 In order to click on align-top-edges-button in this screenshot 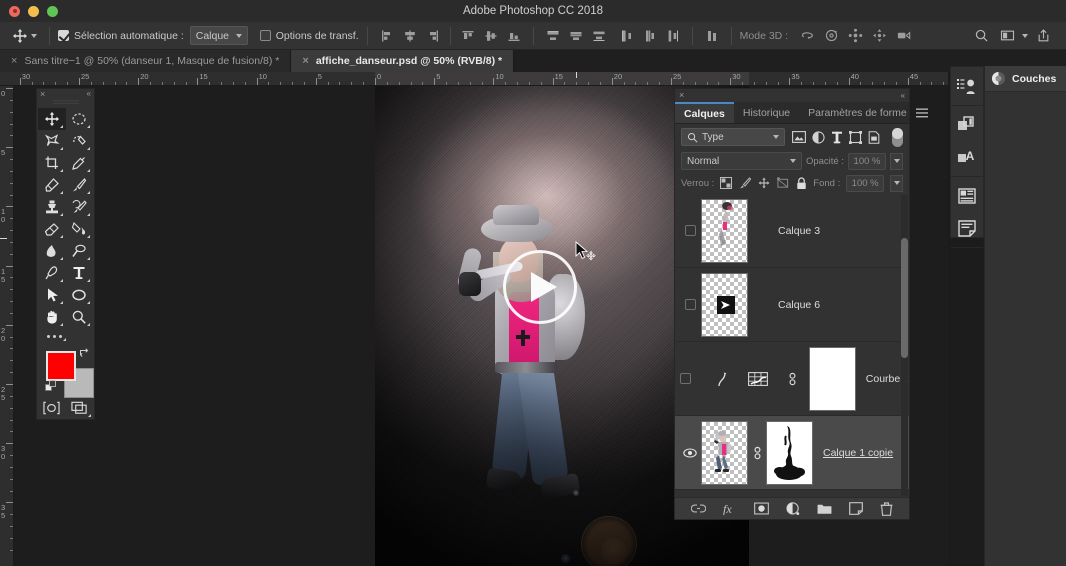, I will do `click(468, 36)`.